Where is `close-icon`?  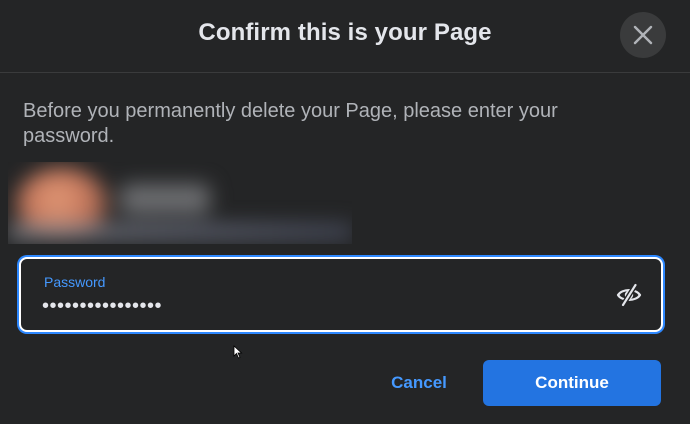 close-icon is located at coordinates (643, 35).